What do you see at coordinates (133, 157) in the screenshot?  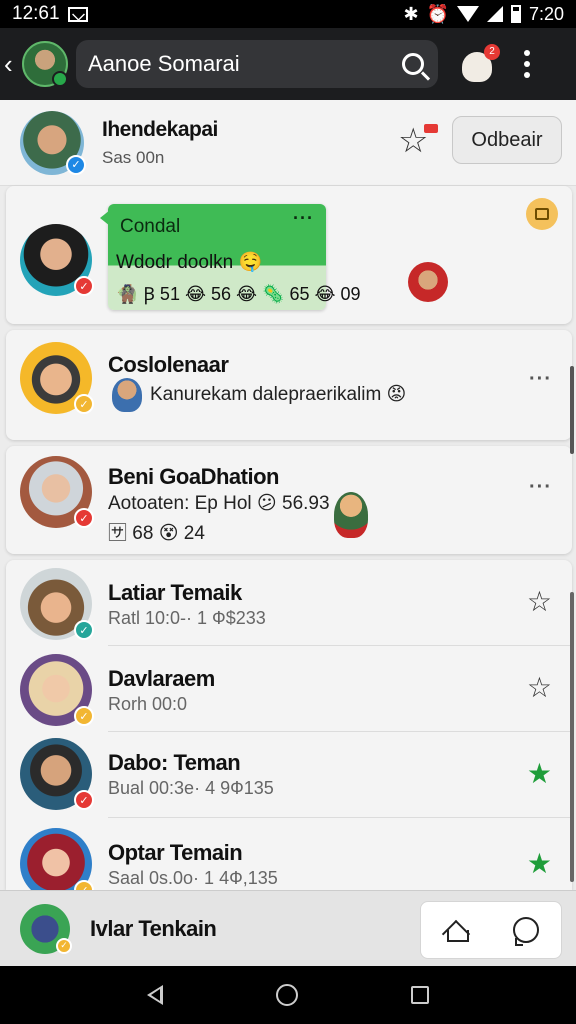 I see `profile-subtitle: Sas 00n` at bounding box center [133, 157].